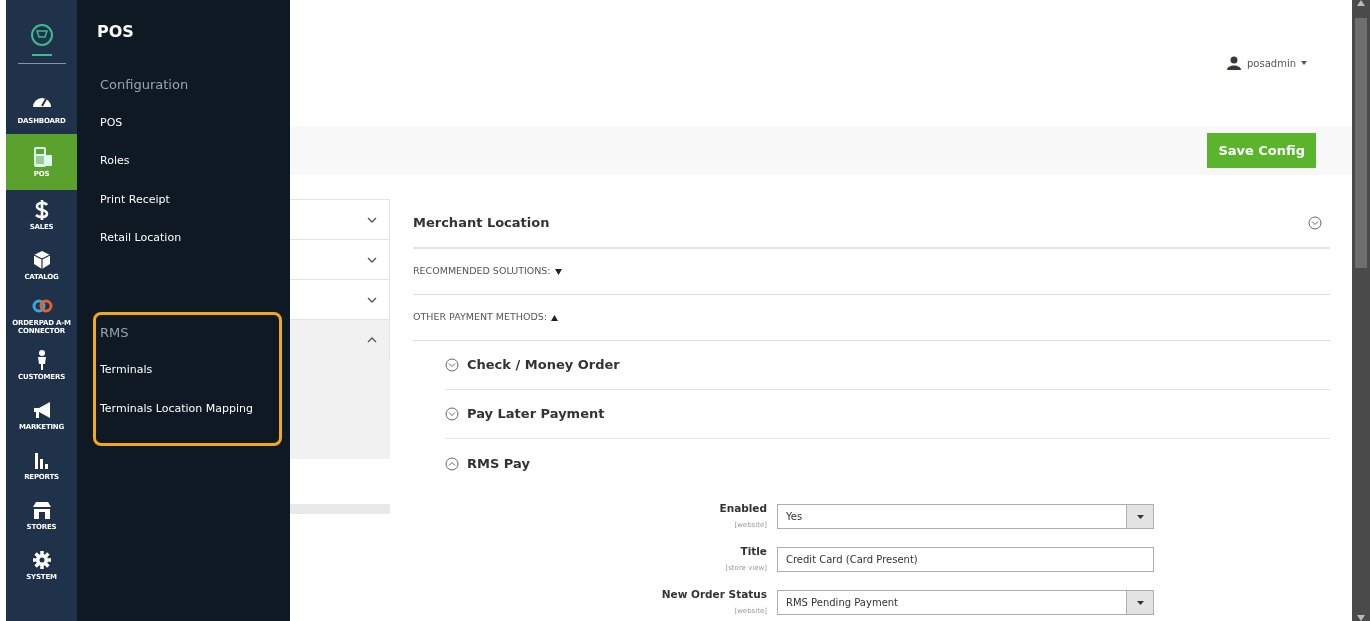  Describe the element at coordinates (753, 551) in the screenshot. I see `field-label: Title` at that location.